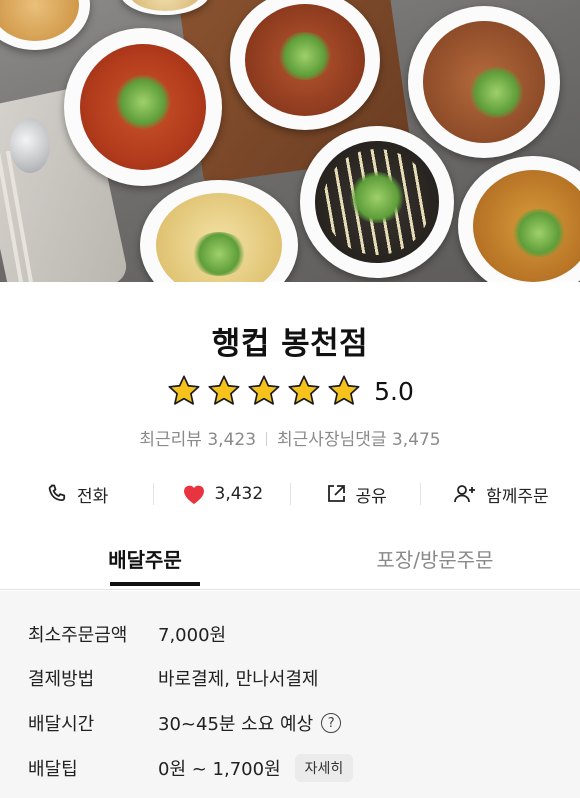 This screenshot has height=798, width=580. Describe the element at coordinates (394, 391) in the screenshot. I see `rating-score: 5.0` at that location.